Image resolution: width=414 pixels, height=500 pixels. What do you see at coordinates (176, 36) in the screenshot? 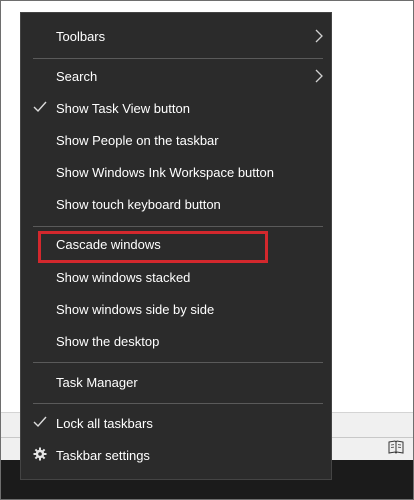
I see `menu-item-toolbars: Toolbars` at bounding box center [176, 36].